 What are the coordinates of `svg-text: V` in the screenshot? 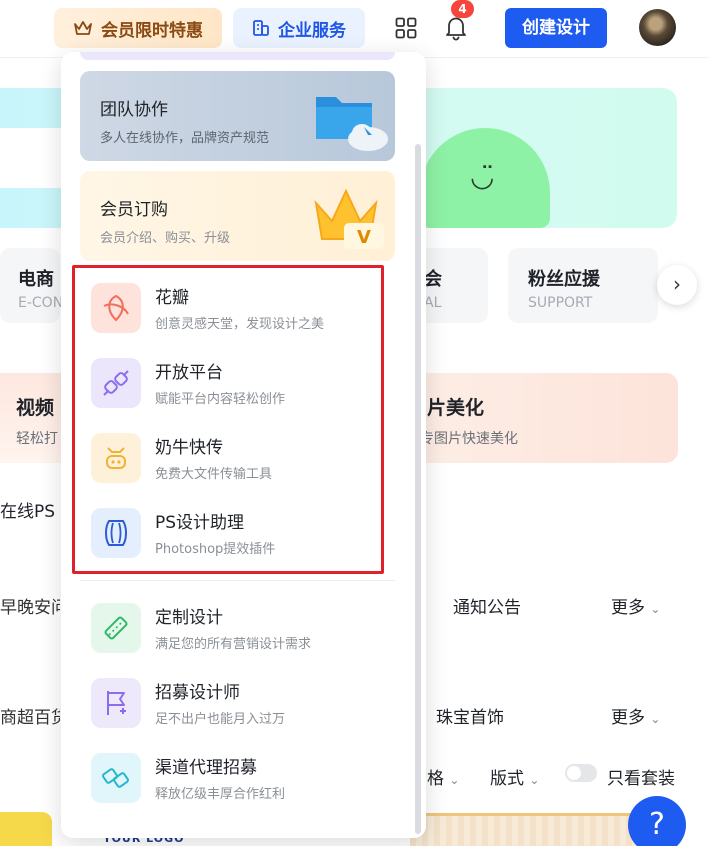 It's located at (364, 237).